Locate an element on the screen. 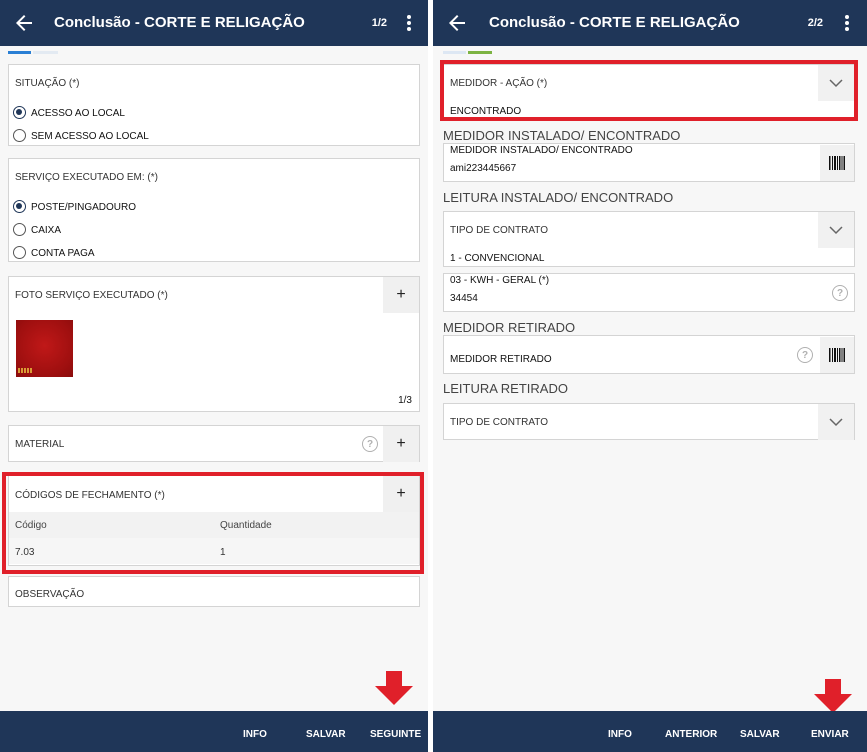 The width and height of the screenshot is (867, 752). page-indicator: 2/2 is located at coordinates (815, 23).